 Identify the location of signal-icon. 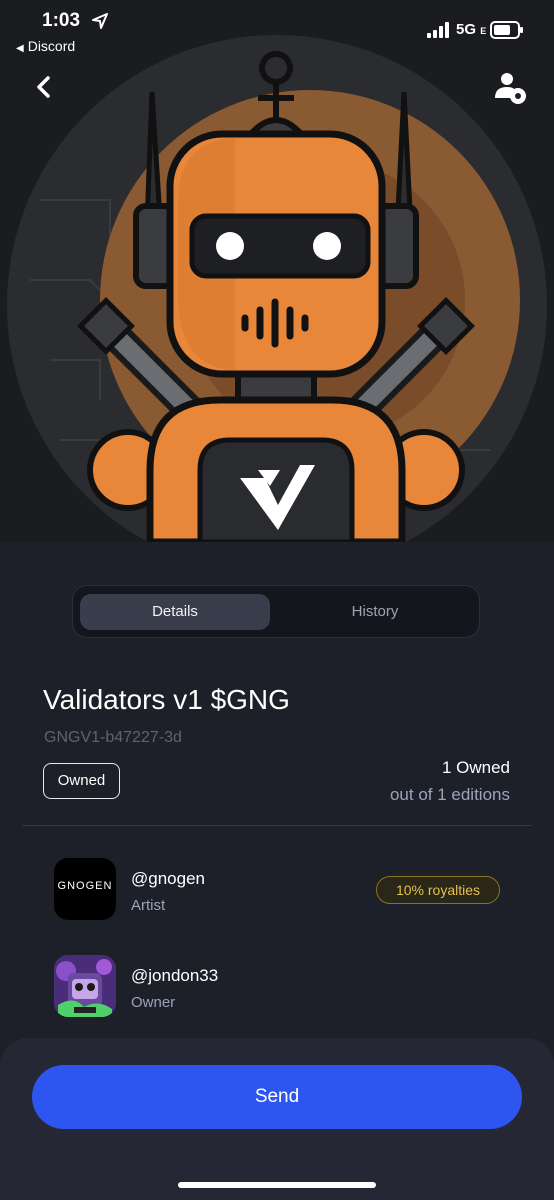
(438, 30).